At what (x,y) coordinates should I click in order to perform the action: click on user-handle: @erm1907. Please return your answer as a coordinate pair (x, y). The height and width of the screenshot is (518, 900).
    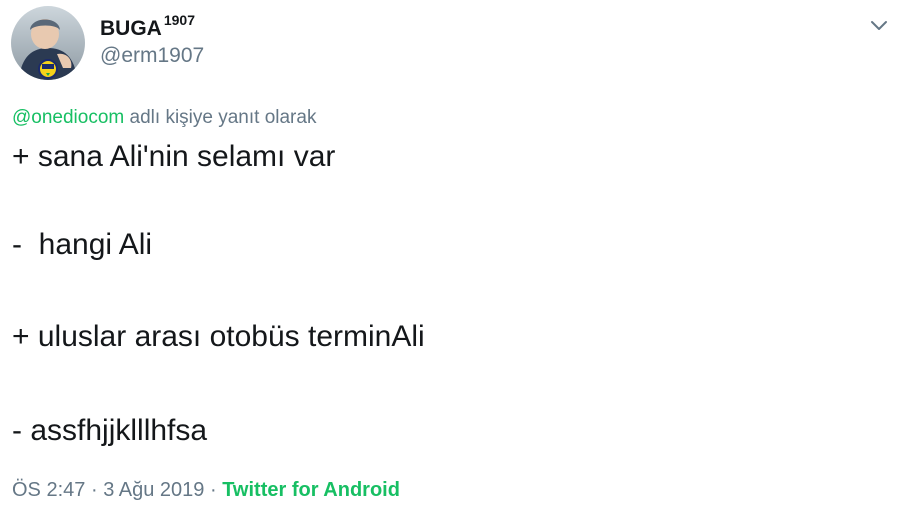
    Looking at the image, I should click on (152, 56).